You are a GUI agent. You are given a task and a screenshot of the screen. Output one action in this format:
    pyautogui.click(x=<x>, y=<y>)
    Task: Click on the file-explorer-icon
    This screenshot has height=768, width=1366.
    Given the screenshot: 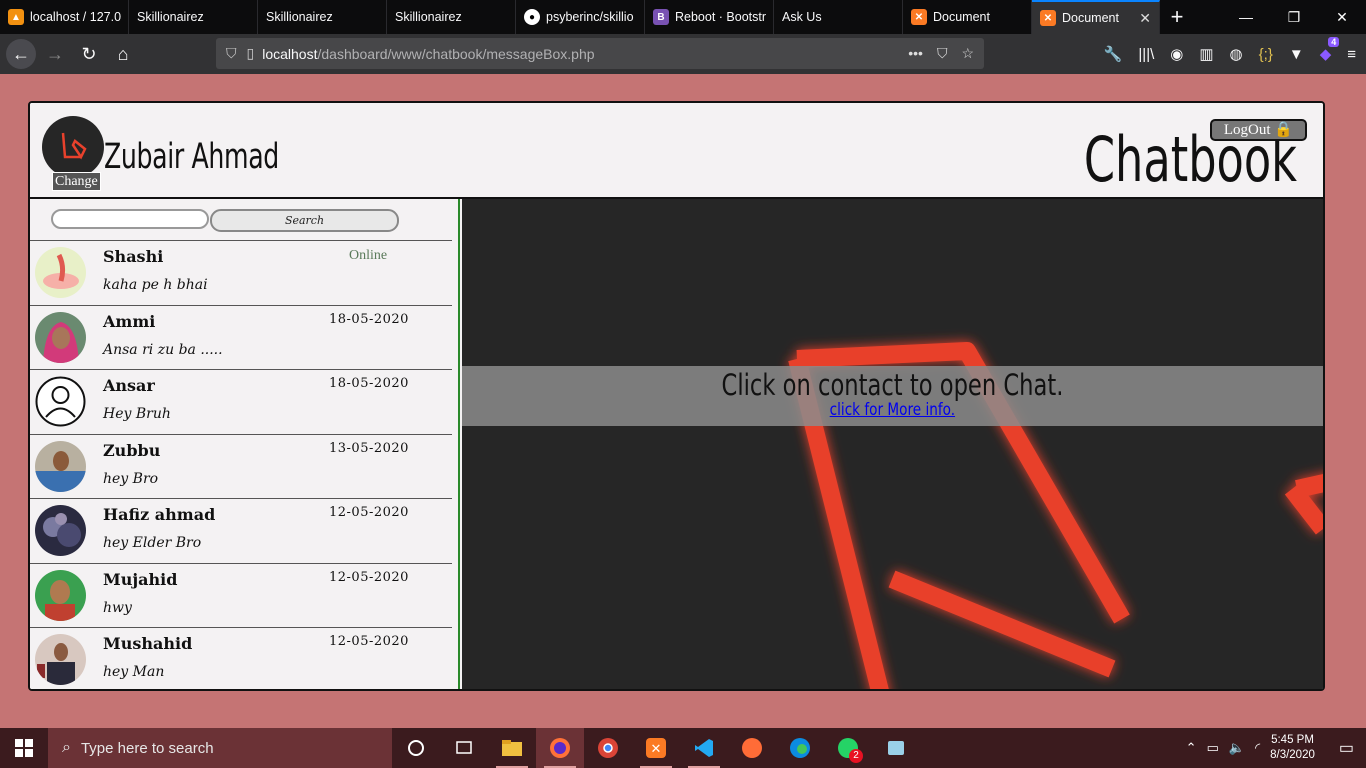 What is the action you would take?
    pyautogui.click(x=512, y=748)
    